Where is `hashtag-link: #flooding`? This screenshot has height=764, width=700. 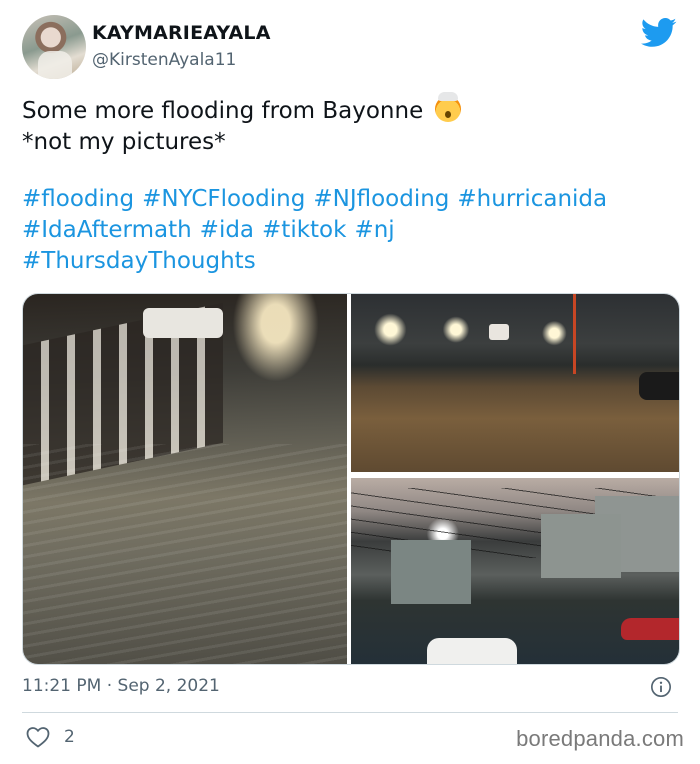 hashtag-link: #flooding is located at coordinates (78, 199).